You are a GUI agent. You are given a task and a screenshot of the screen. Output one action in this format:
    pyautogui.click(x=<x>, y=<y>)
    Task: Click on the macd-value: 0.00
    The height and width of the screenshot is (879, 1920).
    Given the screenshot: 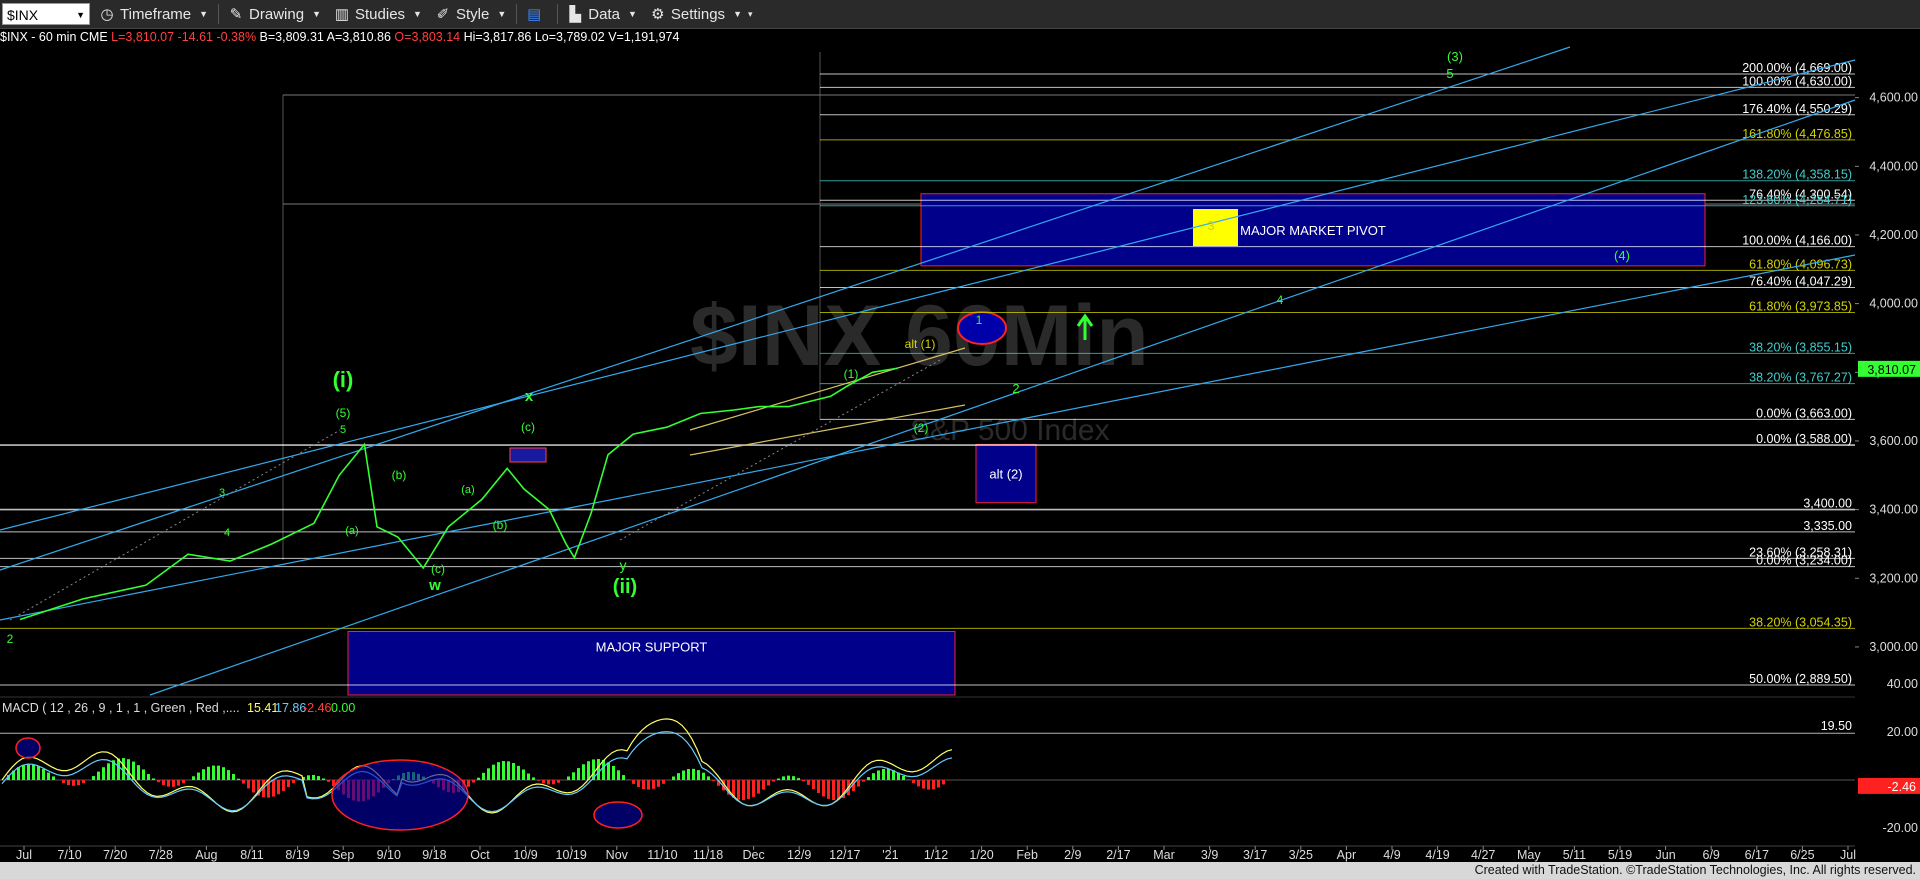 What is the action you would take?
    pyautogui.click(x=343, y=708)
    